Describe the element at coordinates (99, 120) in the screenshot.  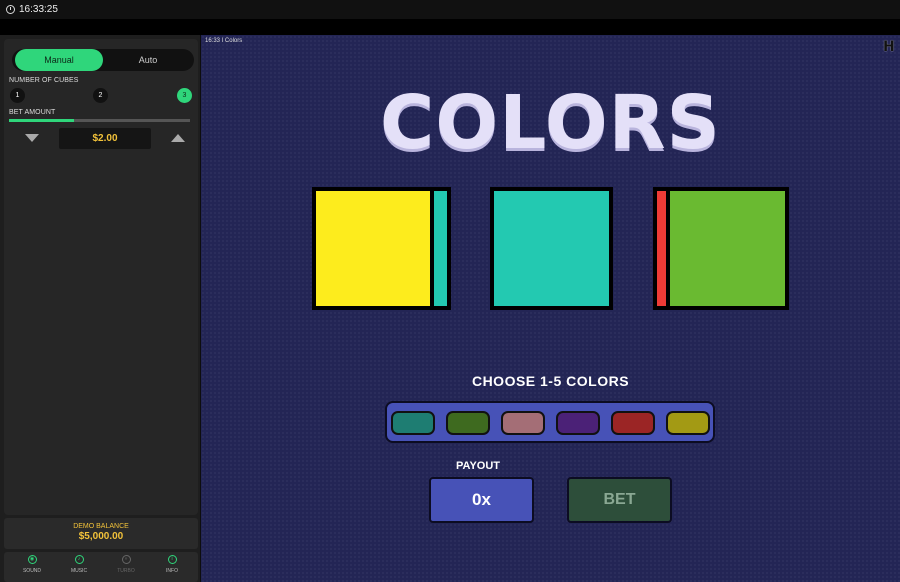
I see `bet-amount-slider` at that location.